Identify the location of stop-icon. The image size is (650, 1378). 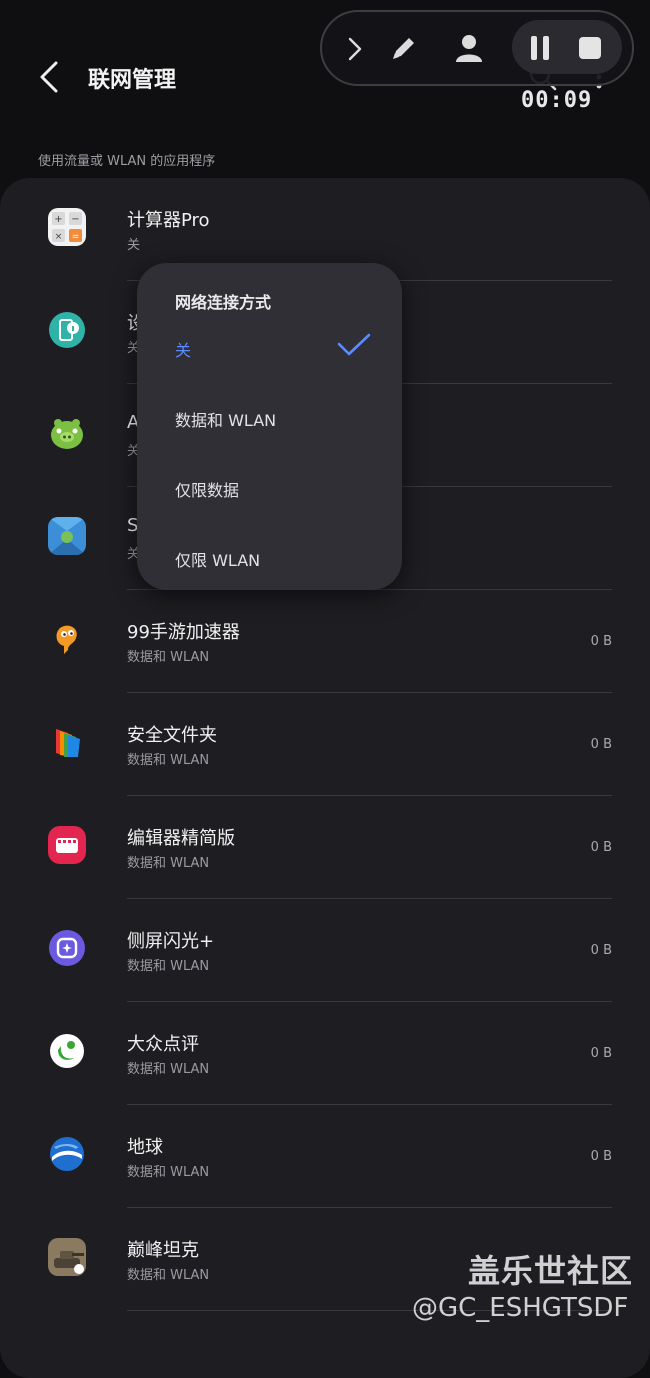
(590, 48).